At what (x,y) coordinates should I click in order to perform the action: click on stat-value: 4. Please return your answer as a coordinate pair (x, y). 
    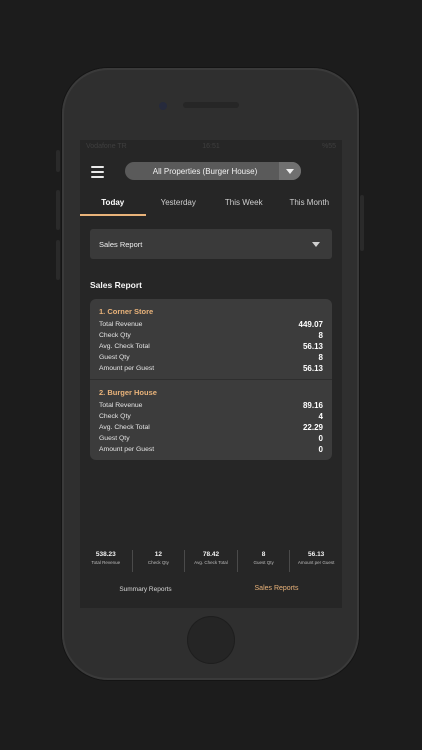
    Looking at the image, I should click on (320, 416).